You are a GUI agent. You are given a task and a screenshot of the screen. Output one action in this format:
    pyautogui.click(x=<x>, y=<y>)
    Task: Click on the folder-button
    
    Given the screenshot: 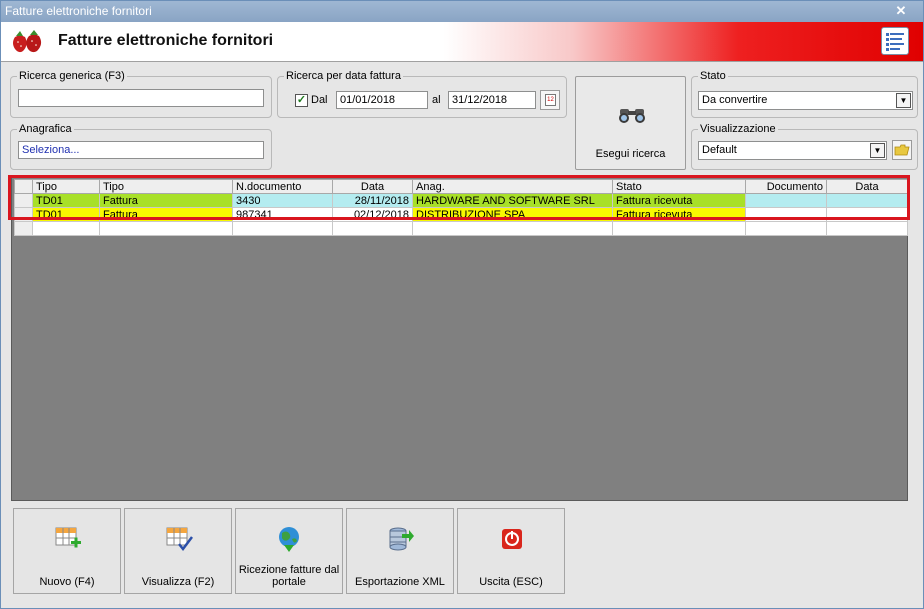 What is the action you would take?
    pyautogui.click(x=902, y=150)
    